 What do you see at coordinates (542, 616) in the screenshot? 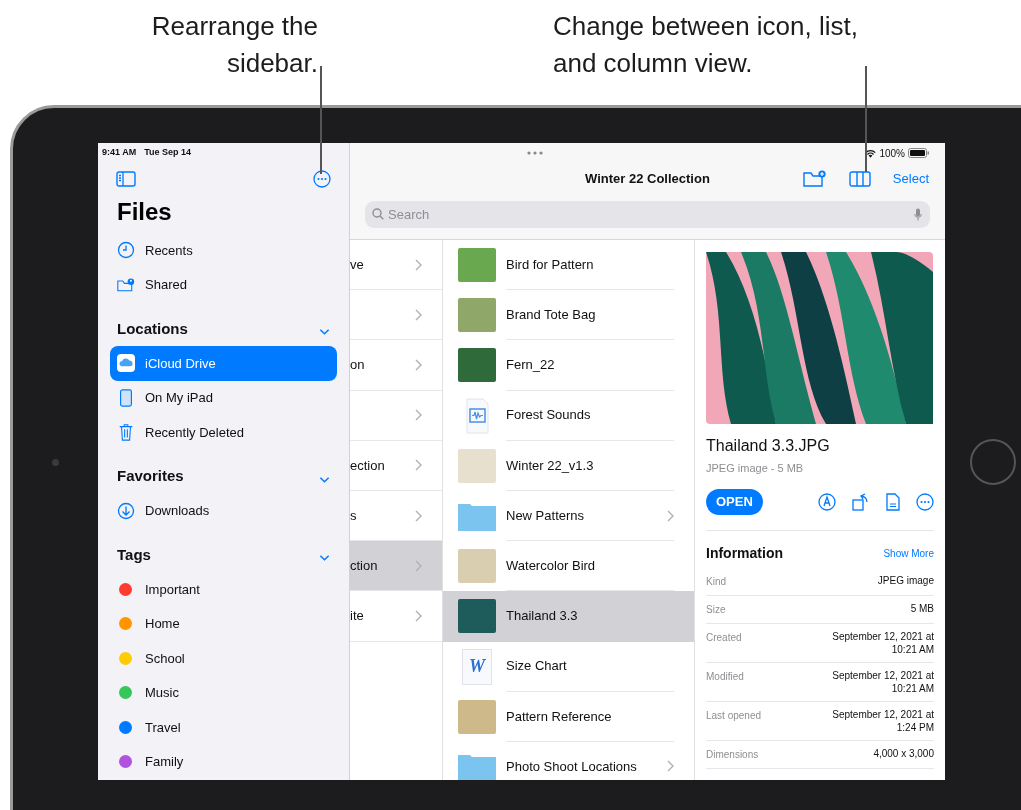
I see `file-name: Thailand 3.3` at bounding box center [542, 616].